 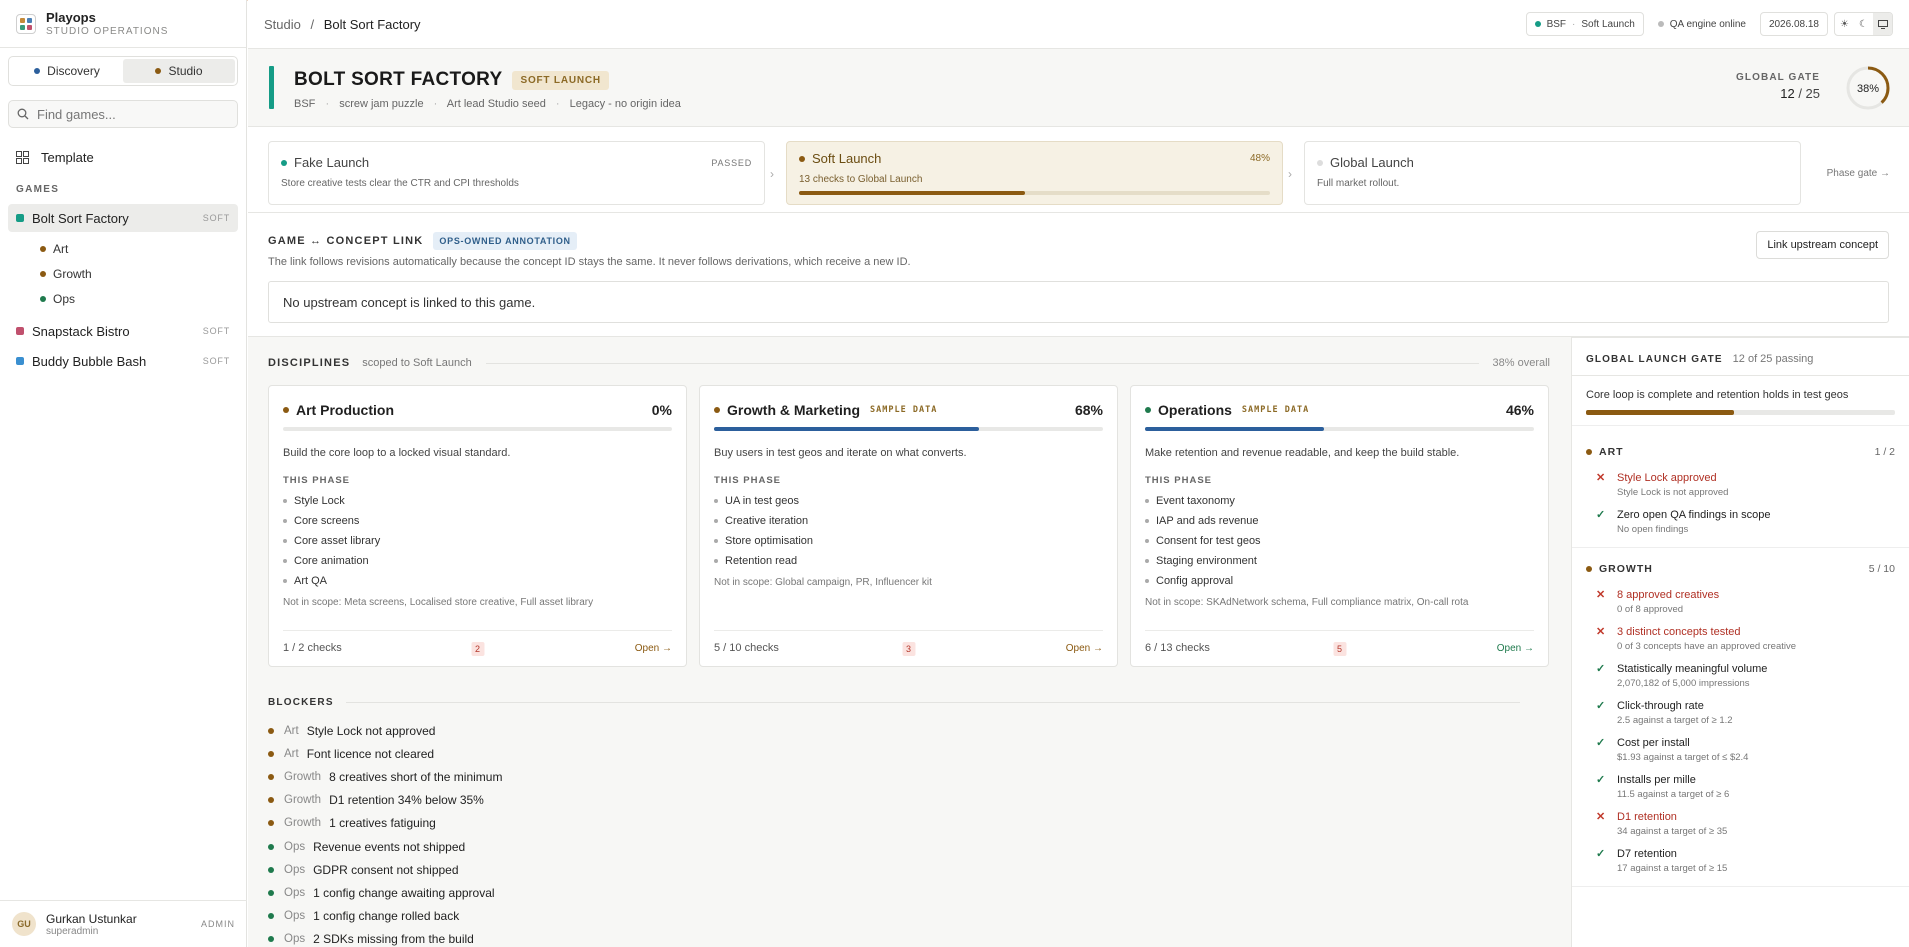 What do you see at coordinates (1584, 24) in the screenshot?
I see `game-phase-pill: BSF · Soft Launch` at bounding box center [1584, 24].